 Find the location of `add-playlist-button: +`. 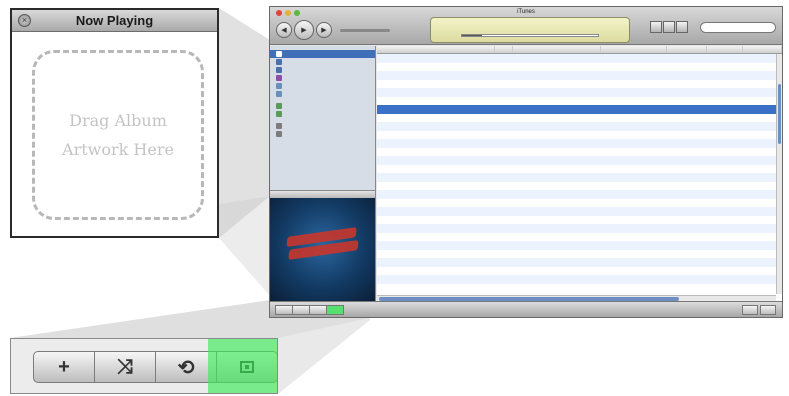

add-playlist-button: + is located at coordinates (64, 367).